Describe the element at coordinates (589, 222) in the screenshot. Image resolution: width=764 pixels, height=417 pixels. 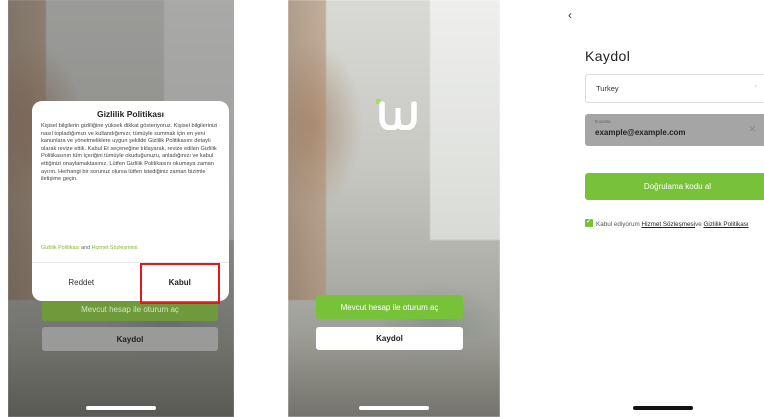
I see `consent-checkbox` at that location.